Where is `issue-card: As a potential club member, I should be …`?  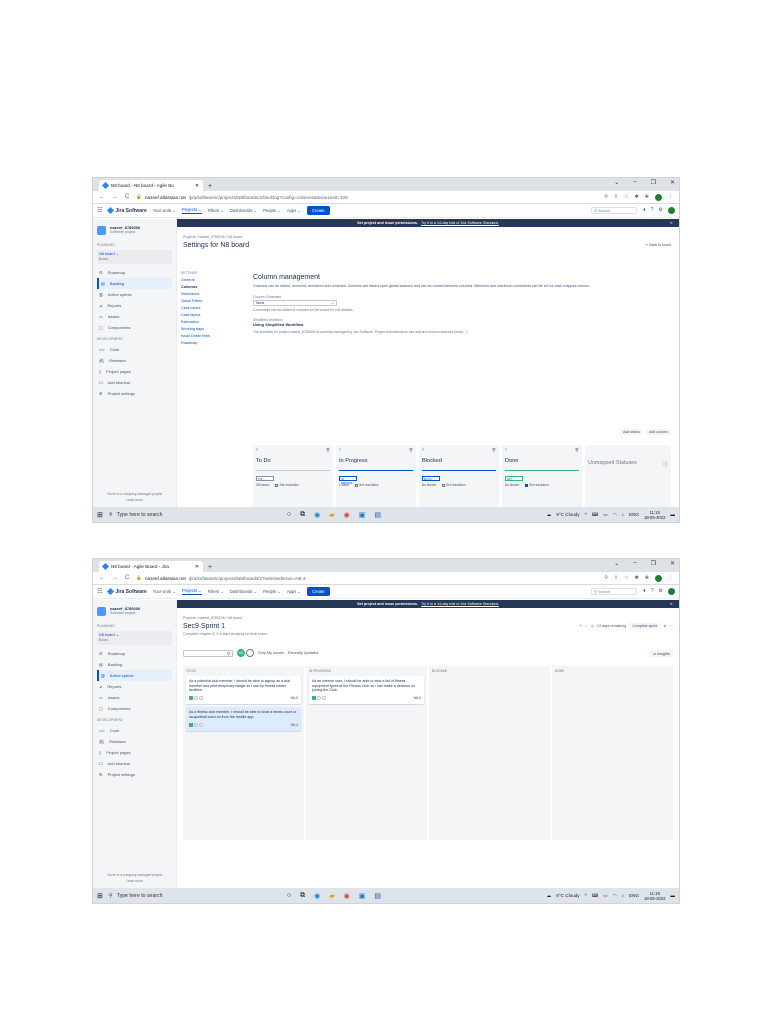 issue-card: As a potential club member, I should be … is located at coordinates (243, 690).